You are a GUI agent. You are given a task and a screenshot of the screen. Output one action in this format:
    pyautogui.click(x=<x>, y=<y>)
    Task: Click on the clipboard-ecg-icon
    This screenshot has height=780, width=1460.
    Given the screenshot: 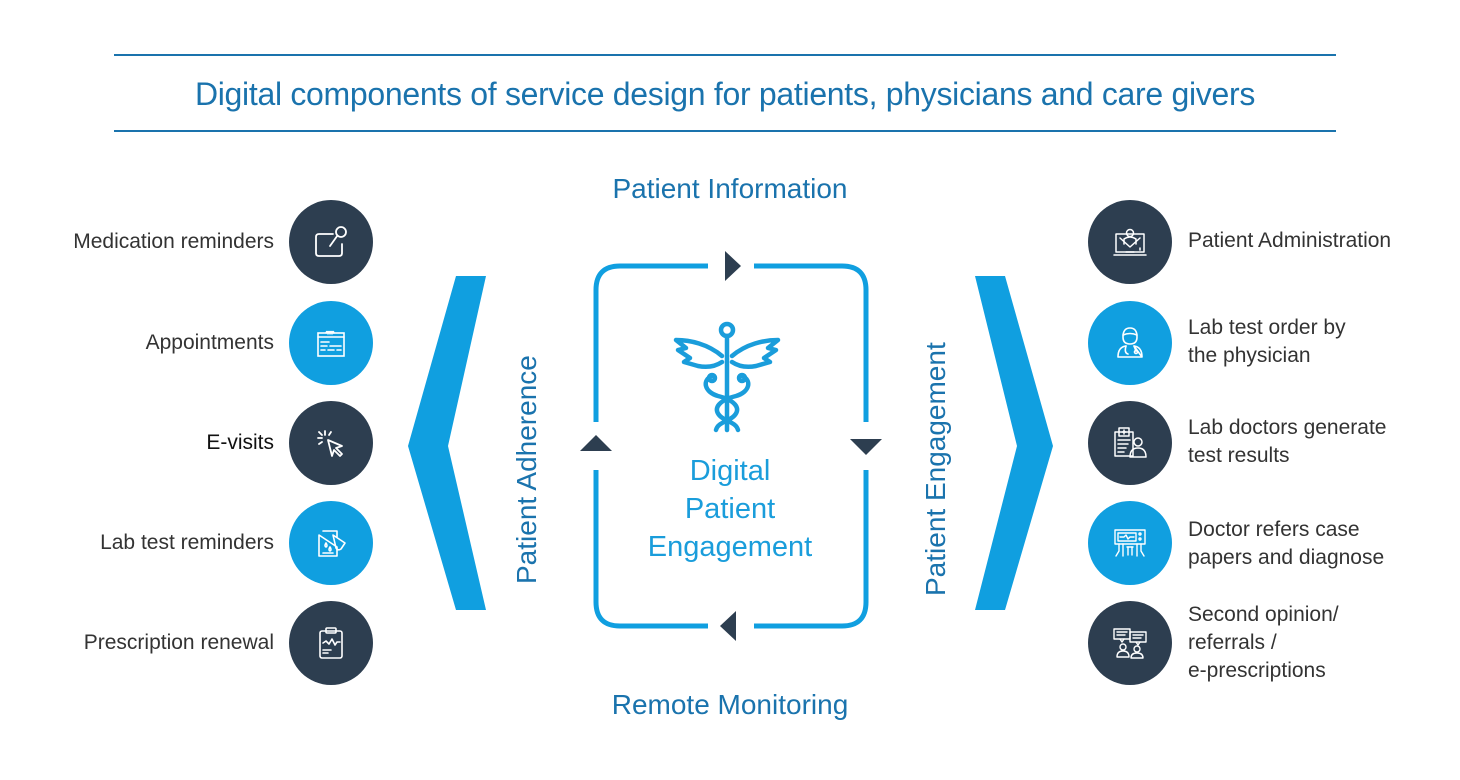 What is the action you would take?
    pyautogui.click(x=331, y=643)
    